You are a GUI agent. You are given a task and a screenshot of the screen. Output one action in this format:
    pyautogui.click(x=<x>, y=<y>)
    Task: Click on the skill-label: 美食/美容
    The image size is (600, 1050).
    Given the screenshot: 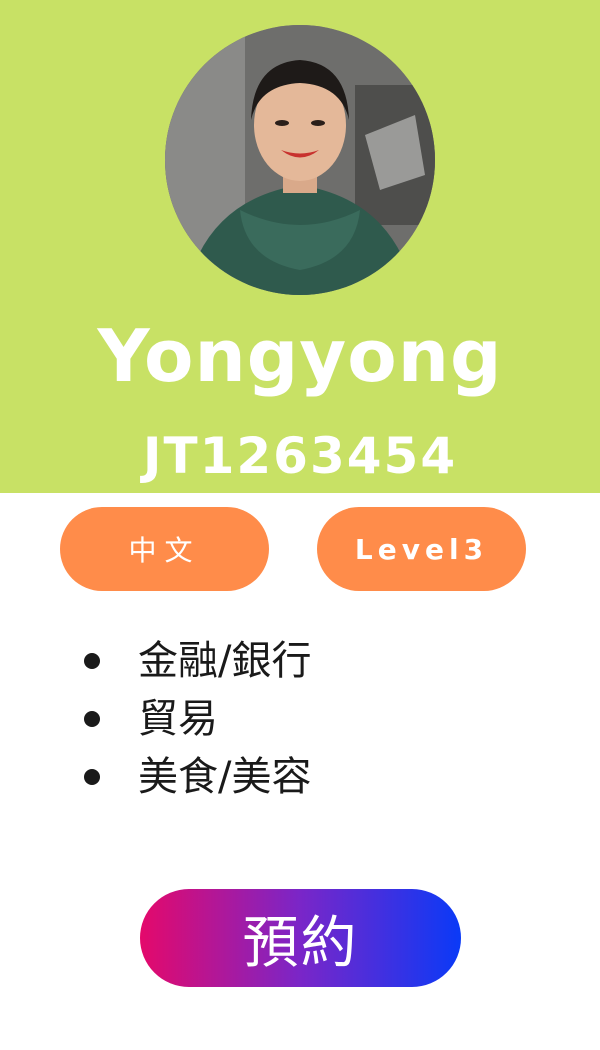 What is the action you would take?
    pyautogui.click(x=225, y=777)
    